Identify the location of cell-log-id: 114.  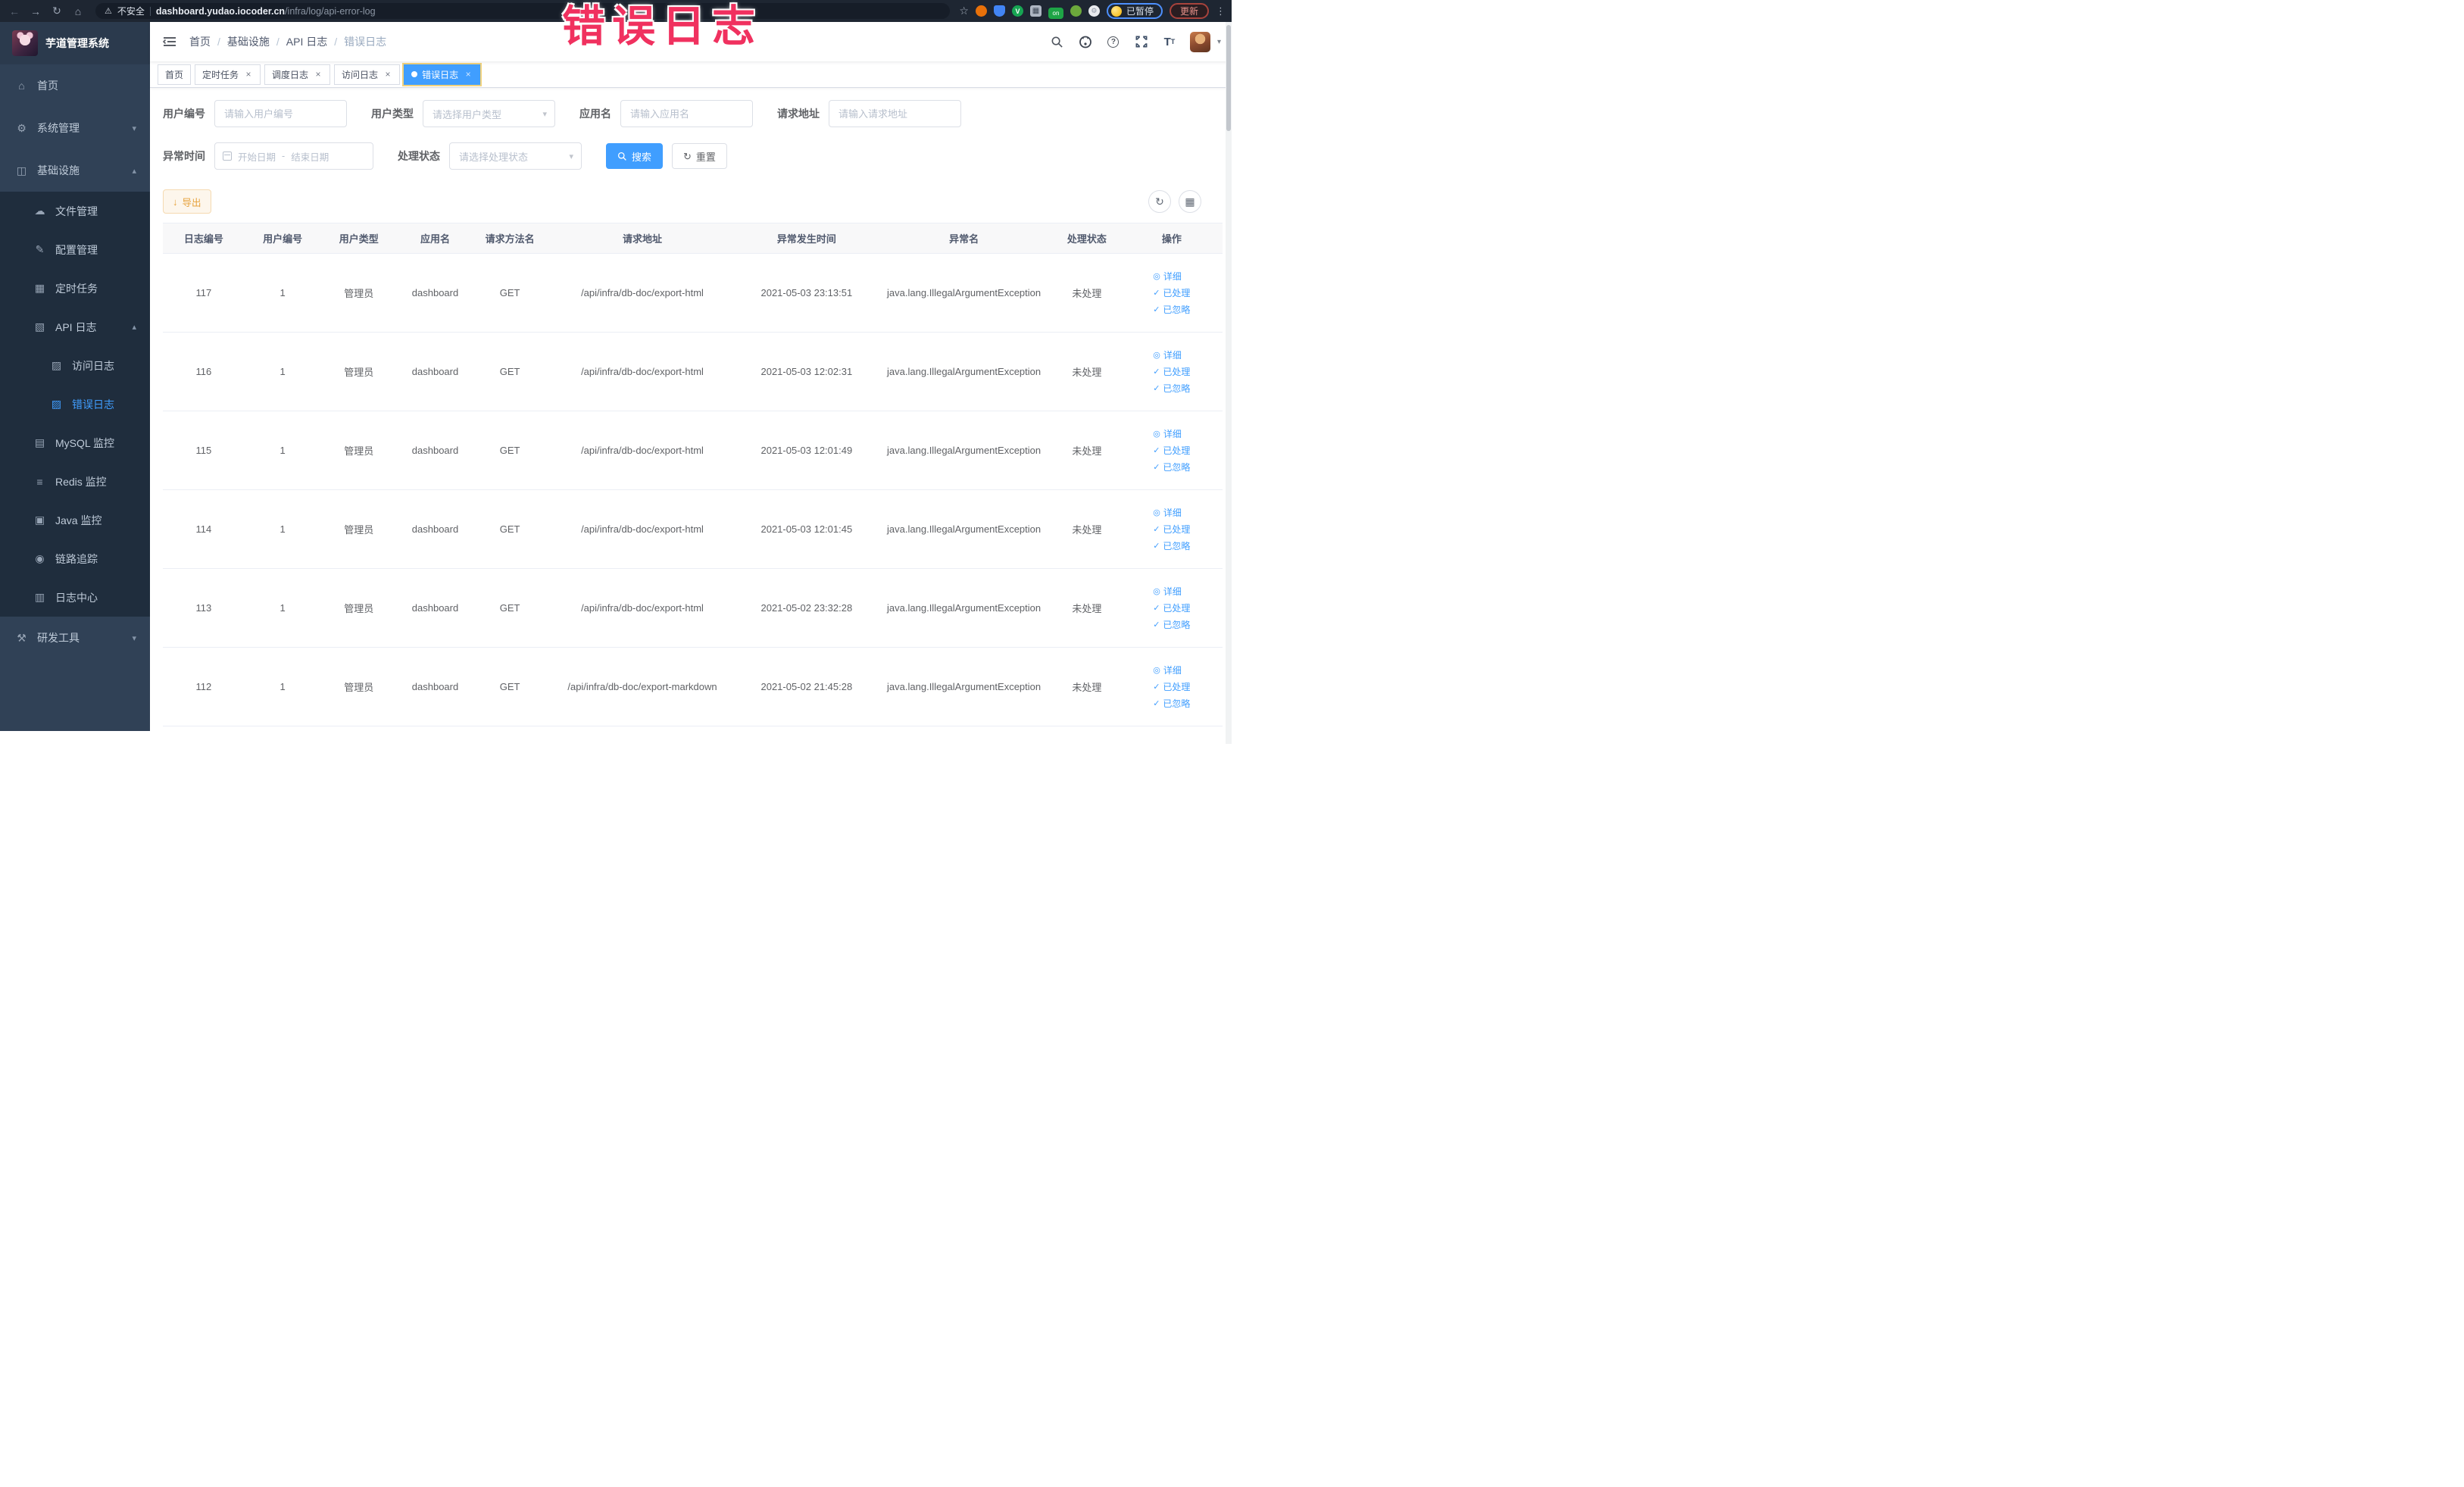
(204, 529).